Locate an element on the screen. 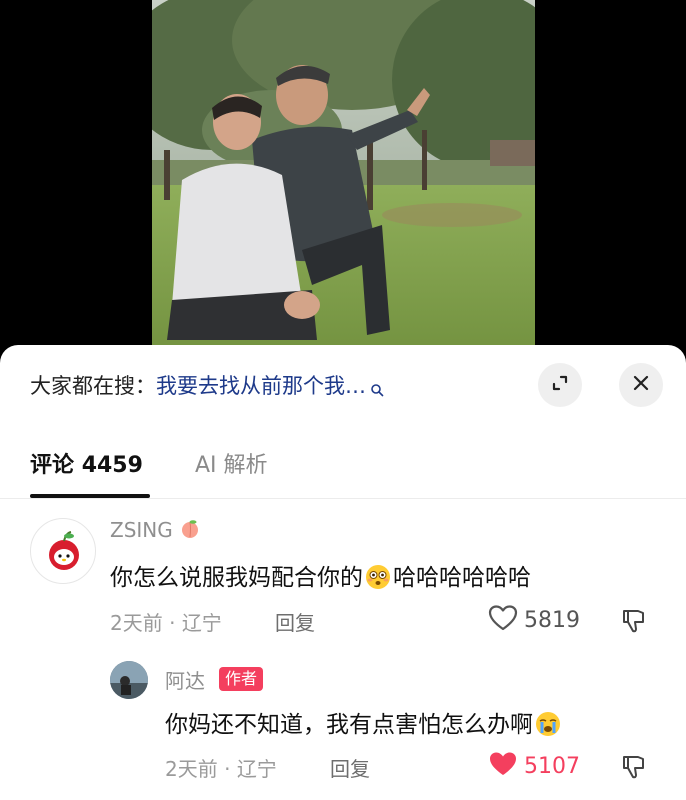 The width and height of the screenshot is (686, 800). apple-mascot-icon is located at coordinates (64, 550).